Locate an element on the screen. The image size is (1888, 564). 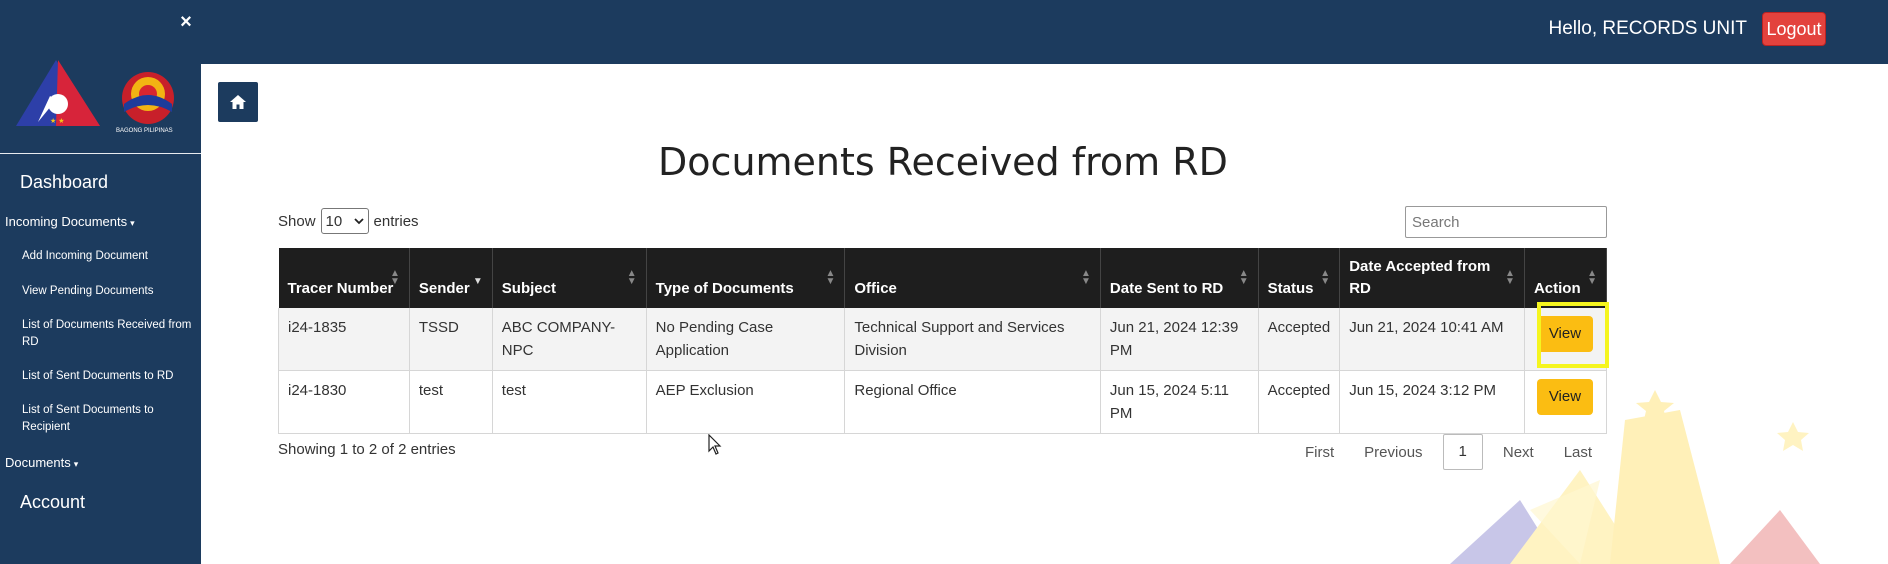
column-label: Date Sent to RD is located at coordinates (1166, 288).